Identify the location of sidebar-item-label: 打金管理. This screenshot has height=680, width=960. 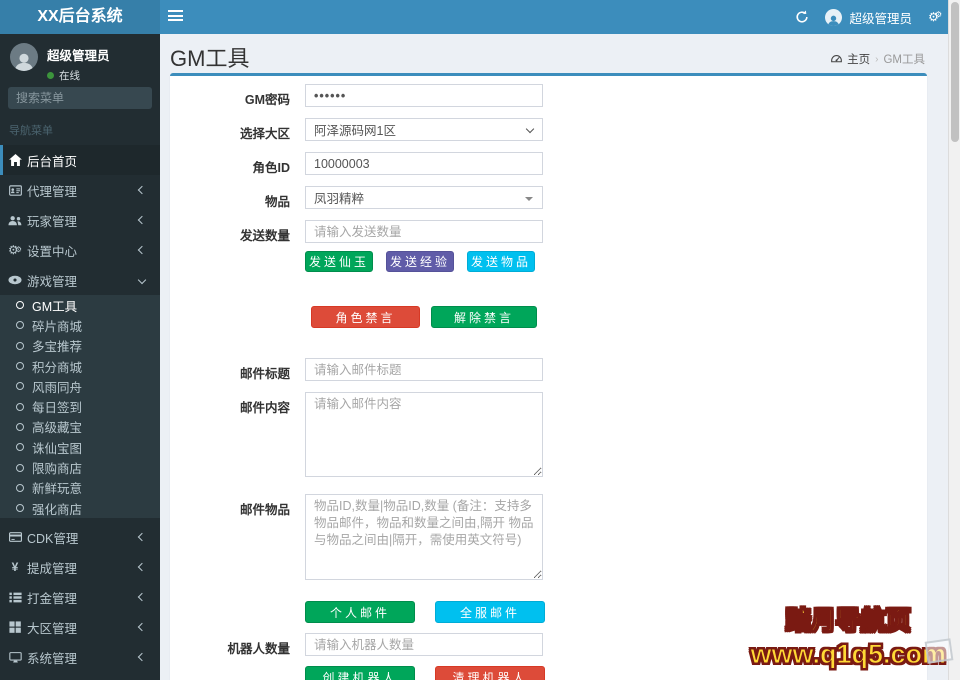
(52, 598).